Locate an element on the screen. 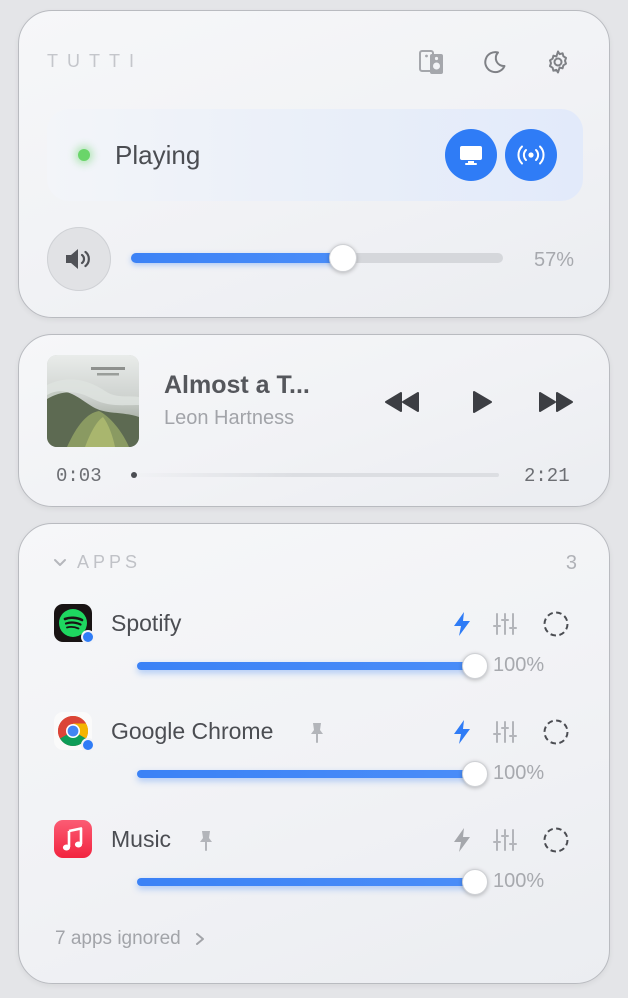 This screenshot has width=628, height=998. elapsed-time: 0:03 is located at coordinates (79, 476).